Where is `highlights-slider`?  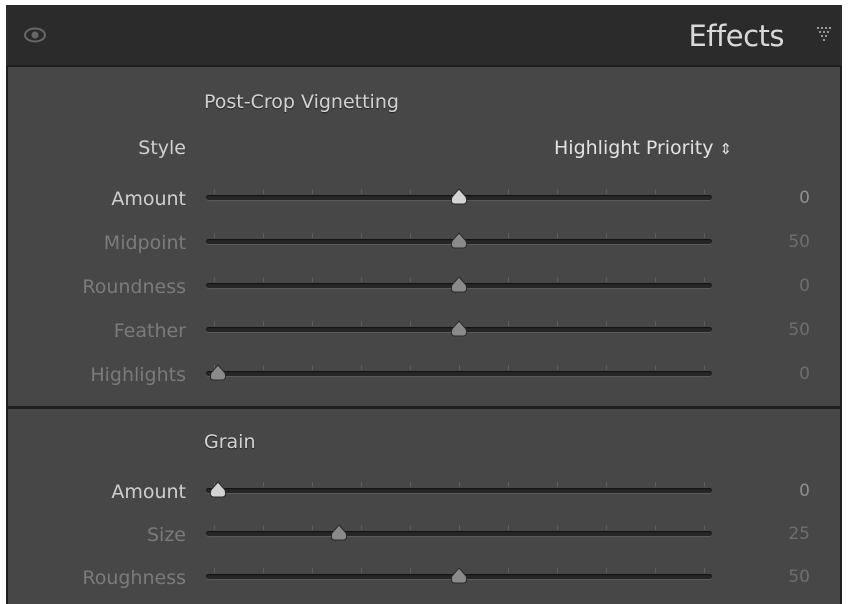 highlights-slider is located at coordinates (459, 374).